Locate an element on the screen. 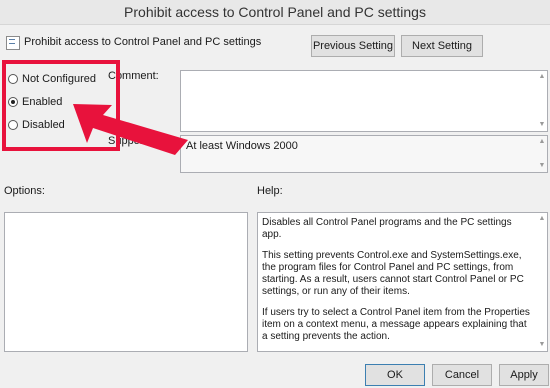 This screenshot has width=550, height=388. annotation-arrow-icon is located at coordinates (130, 129).